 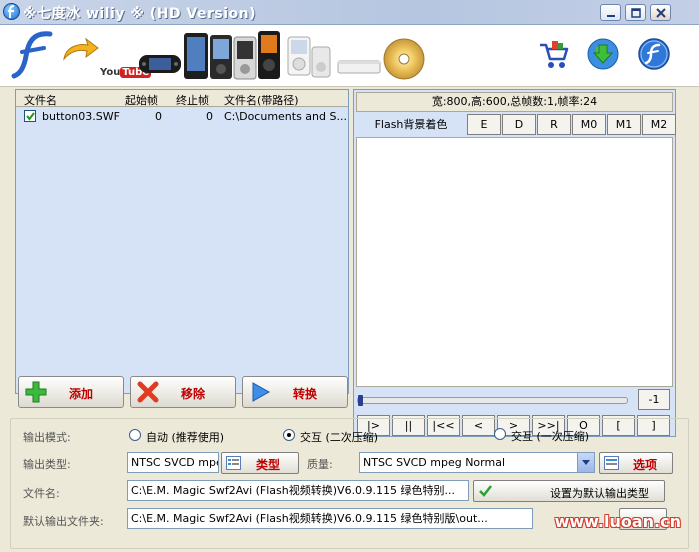 I want to click on radio-interactive-2pass, so click(x=289, y=435).